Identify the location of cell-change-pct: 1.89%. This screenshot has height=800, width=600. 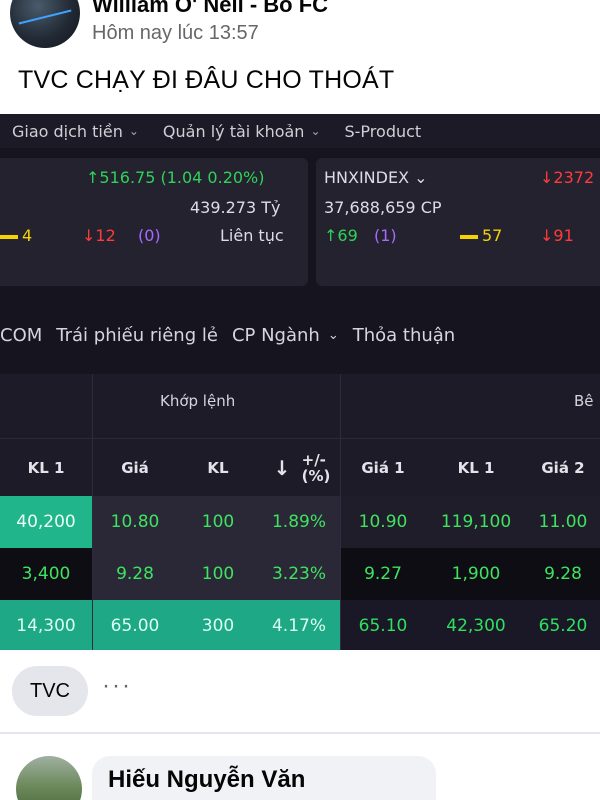
(299, 522).